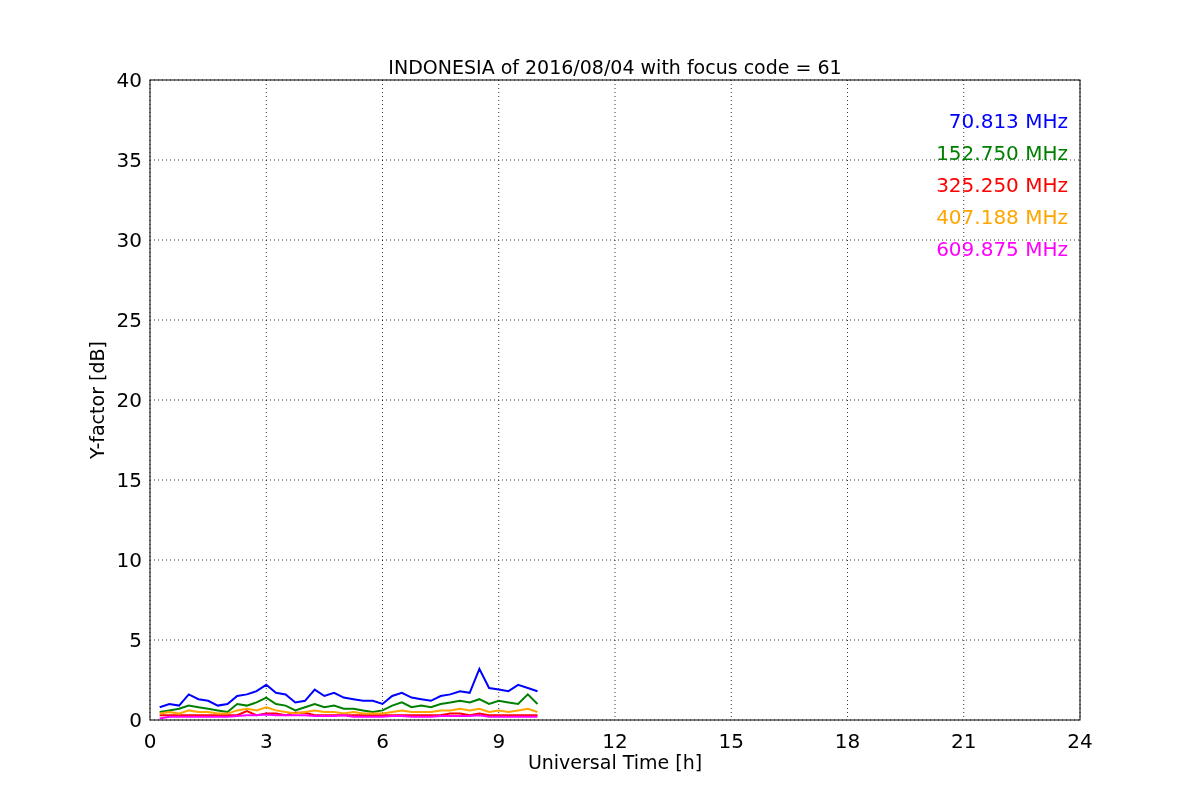 The width and height of the screenshot is (1200, 800). Describe the element at coordinates (135, 720) in the screenshot. I see `y-tick-label: 0` at that location.